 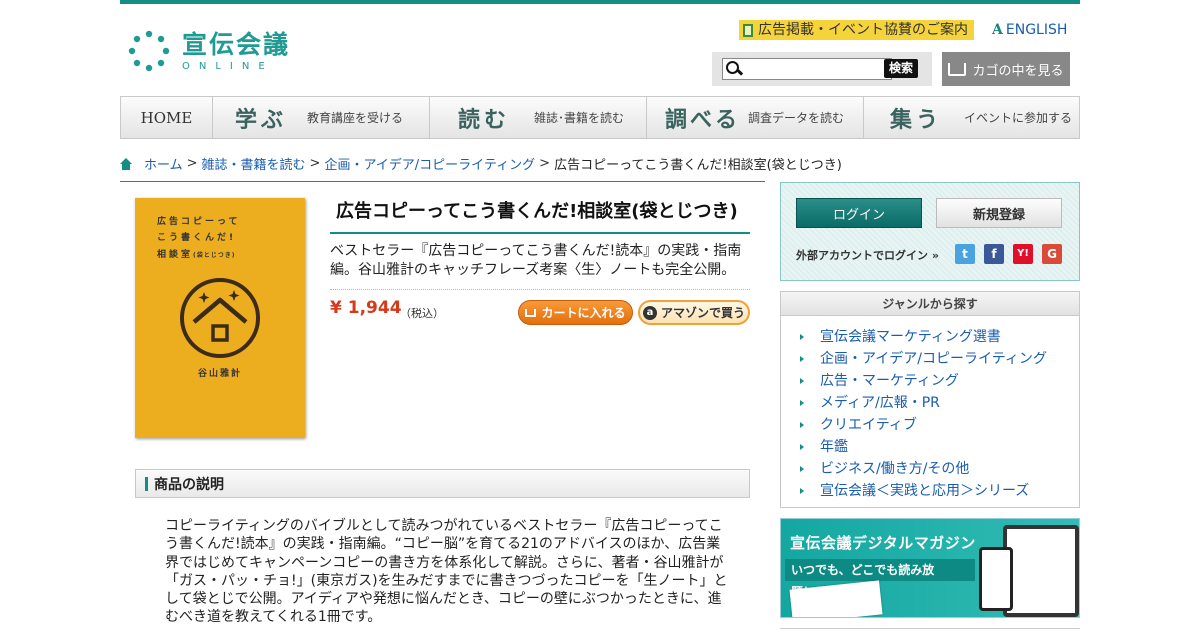 I want to click on yahoo-icon: Y!, so click(x=1023, y=254).